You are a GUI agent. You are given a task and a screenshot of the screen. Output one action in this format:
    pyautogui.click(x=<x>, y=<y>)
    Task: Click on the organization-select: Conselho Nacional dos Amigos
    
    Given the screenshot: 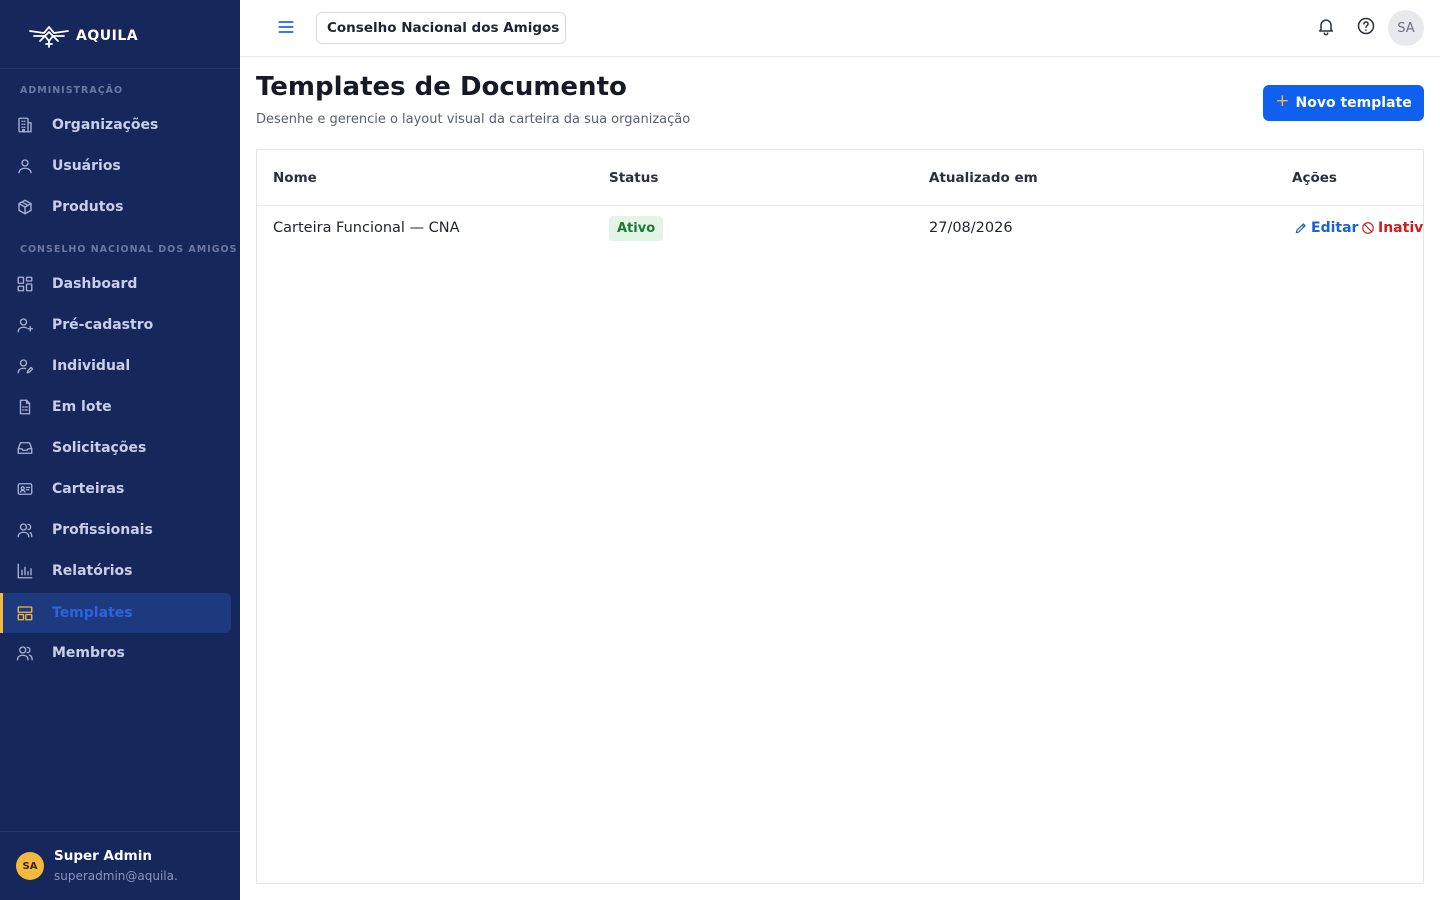 What is the action you would take?
    pyautogui.click(x=441, y=28)
    